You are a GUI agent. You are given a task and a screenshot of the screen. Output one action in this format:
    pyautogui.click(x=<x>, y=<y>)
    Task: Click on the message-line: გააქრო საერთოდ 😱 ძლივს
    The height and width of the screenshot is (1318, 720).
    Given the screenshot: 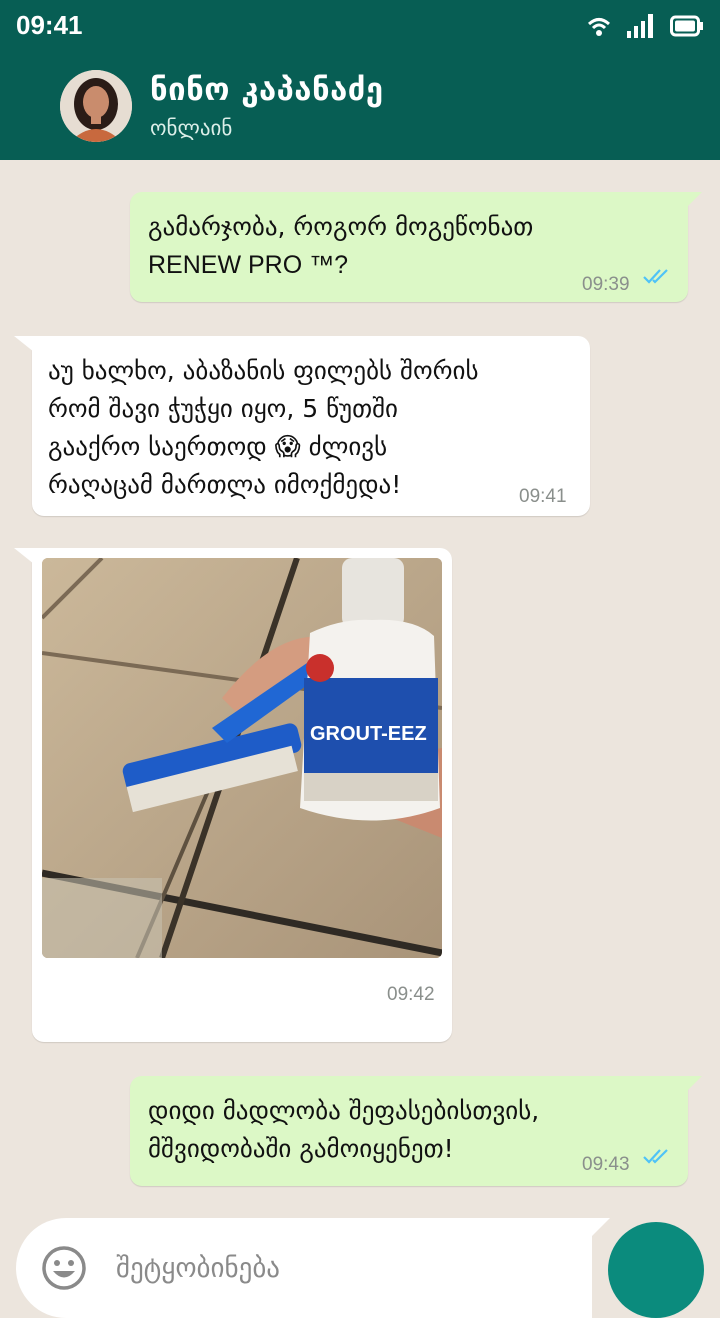 What is the action you would take?
    pyautogui.click(x=218, y=446)
    